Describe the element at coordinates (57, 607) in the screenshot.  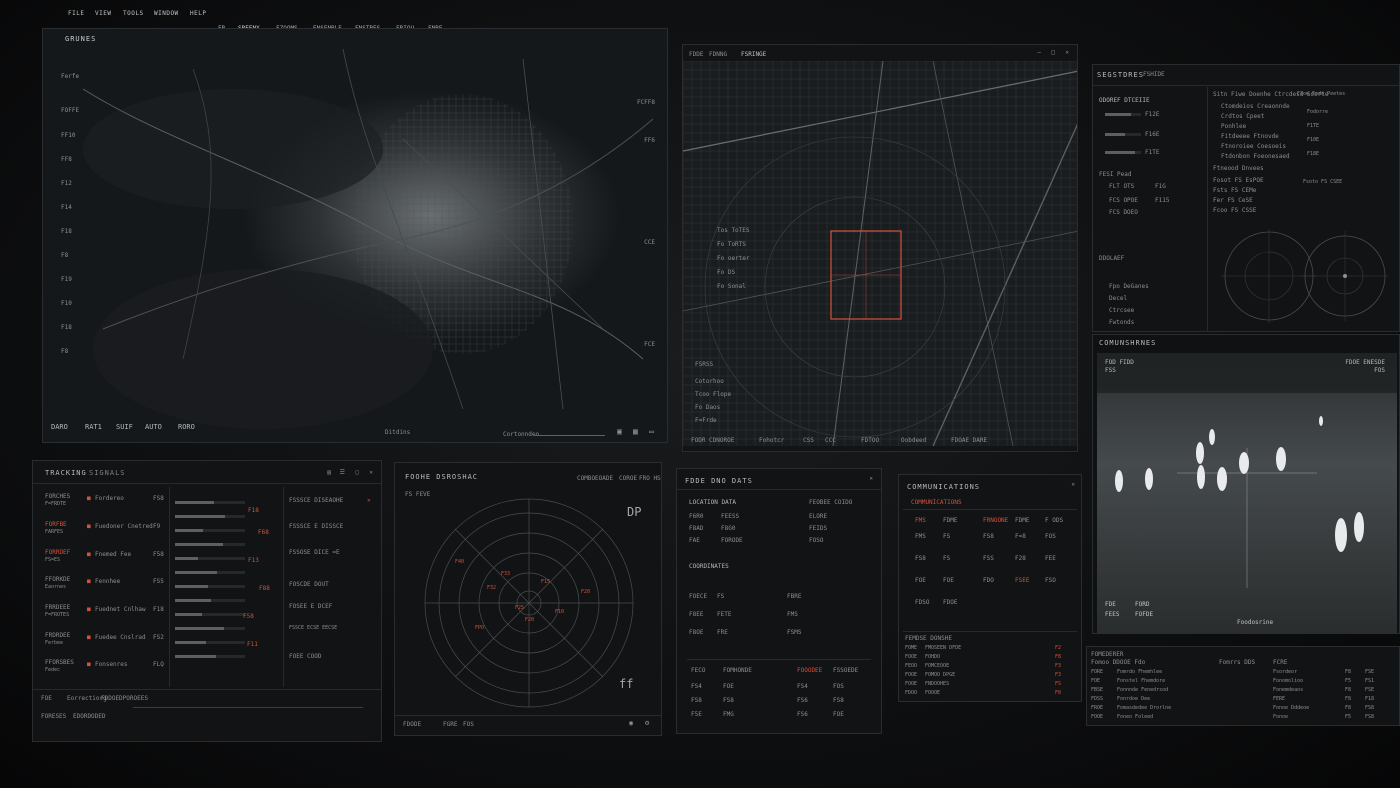
I see `track-name: FRRDEEE` at that location.